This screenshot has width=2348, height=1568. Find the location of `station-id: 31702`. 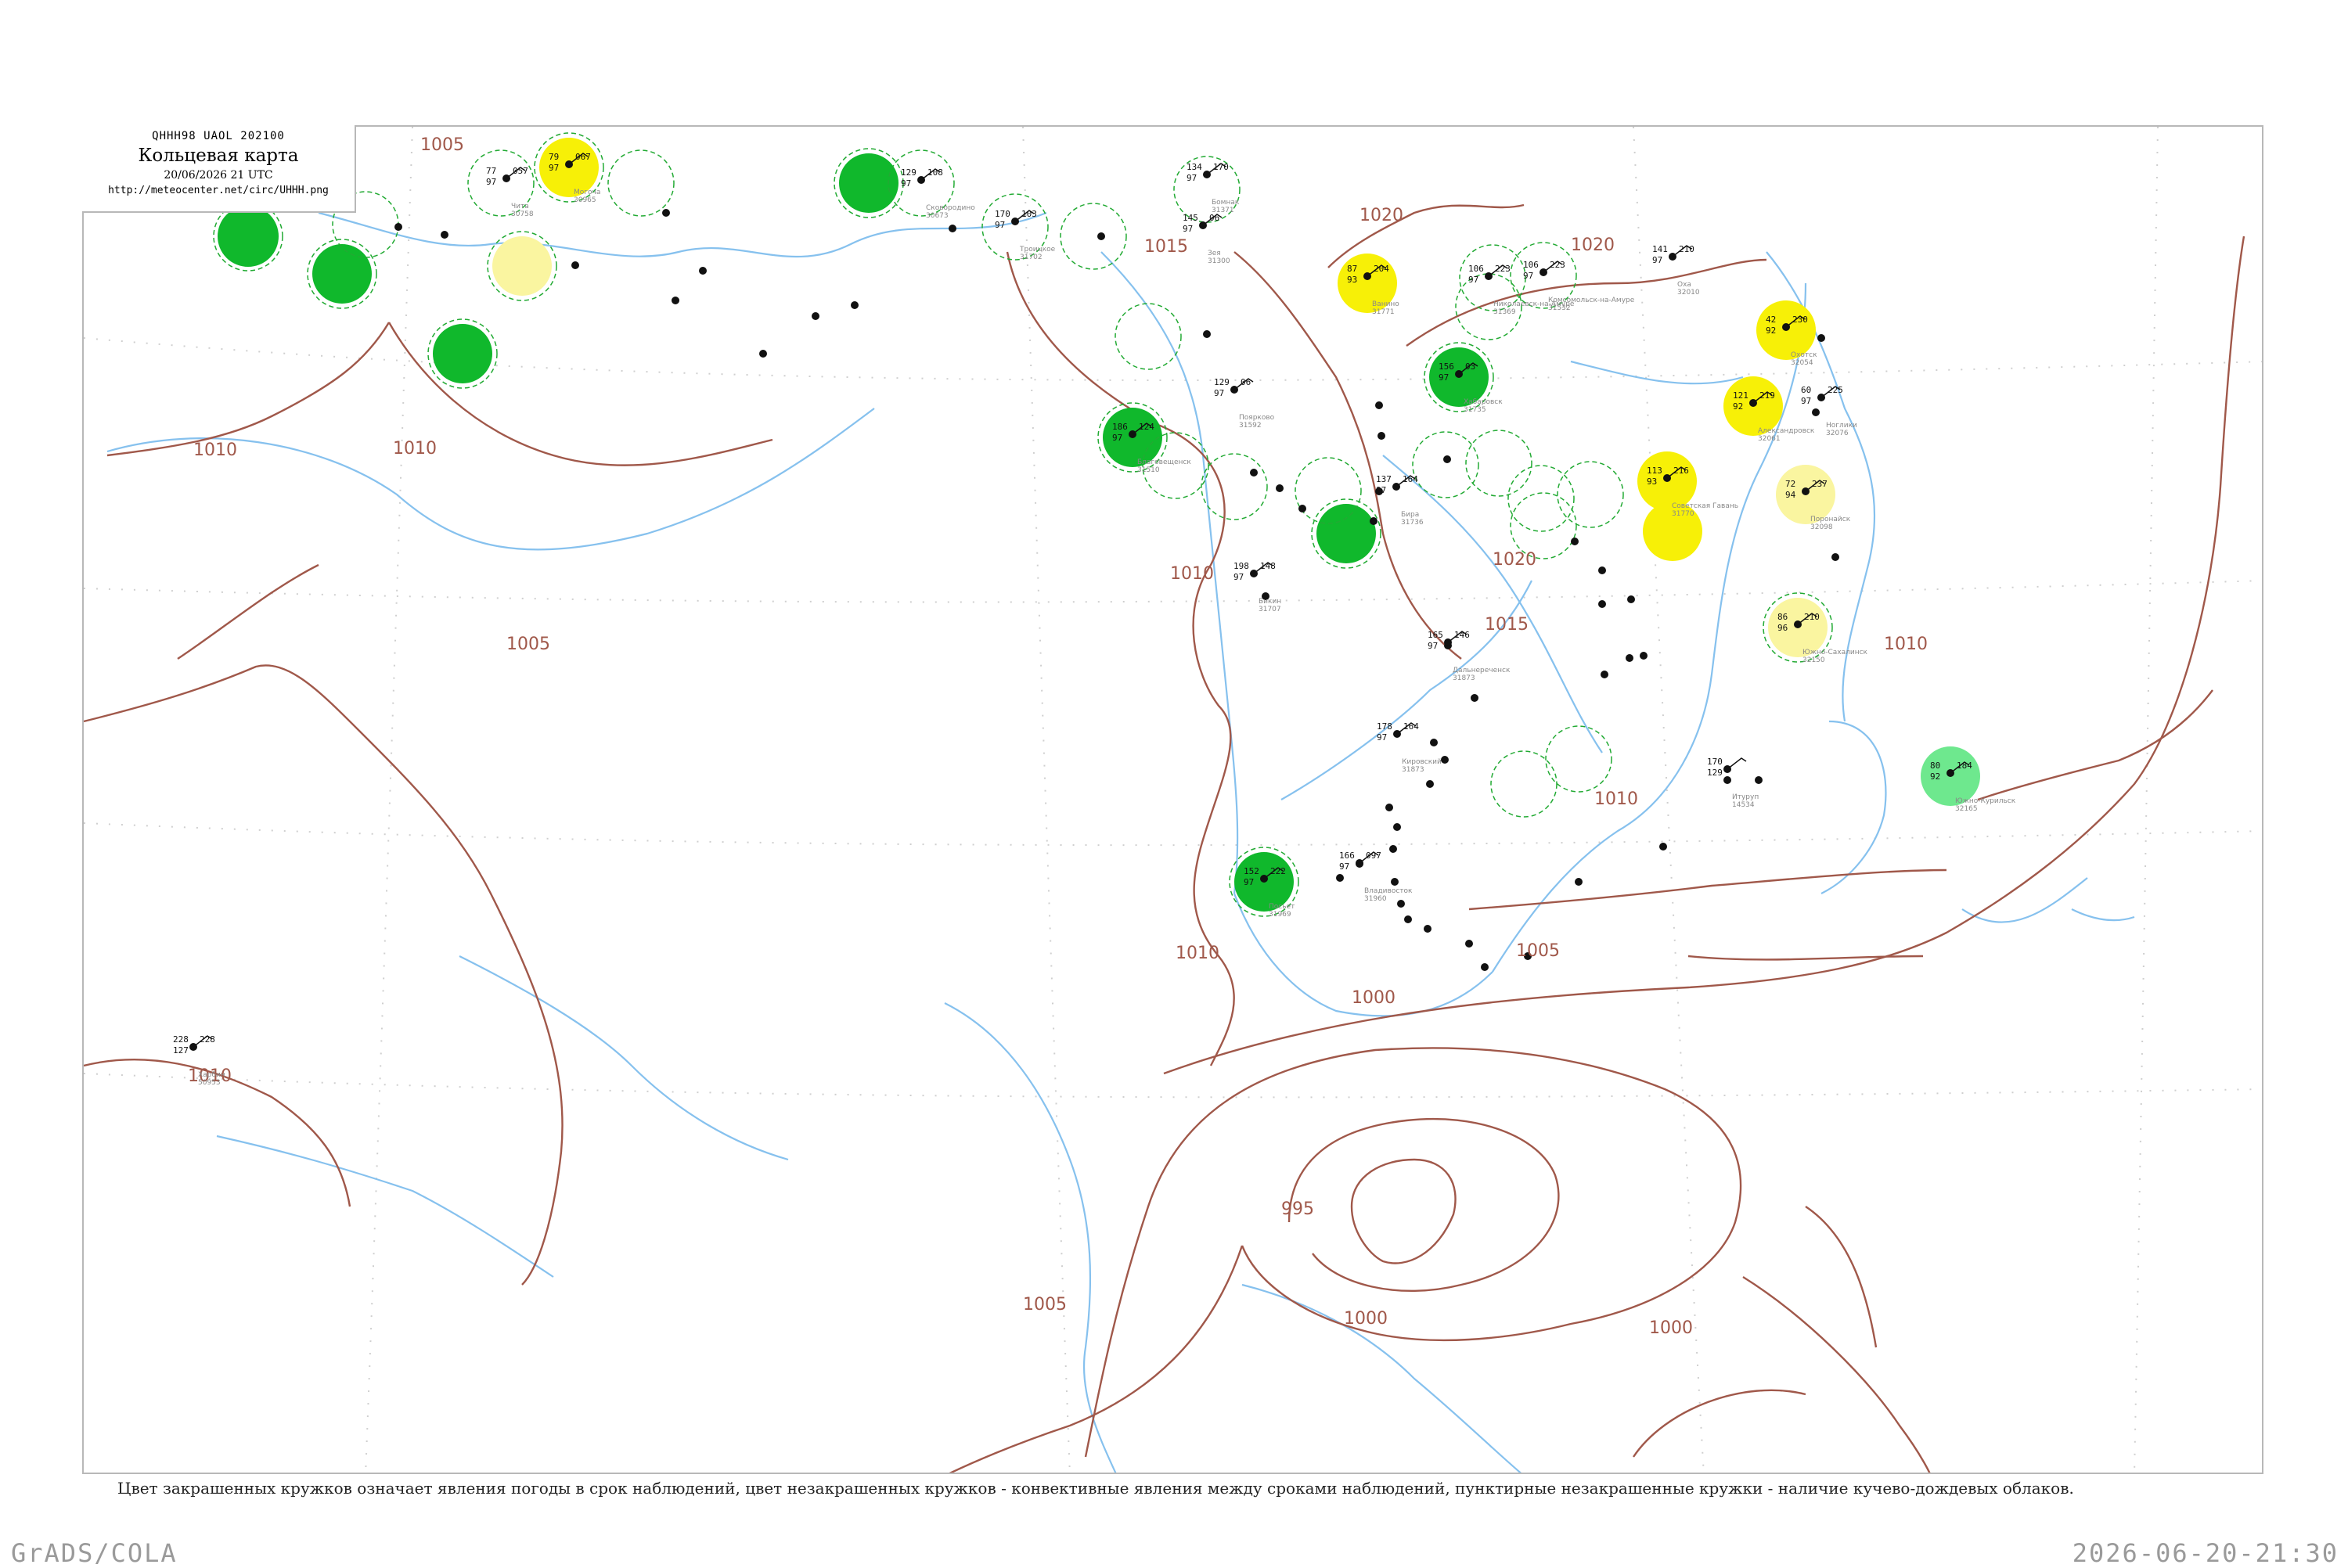

station-id: 31702 is located at coordinates (1031, 257).